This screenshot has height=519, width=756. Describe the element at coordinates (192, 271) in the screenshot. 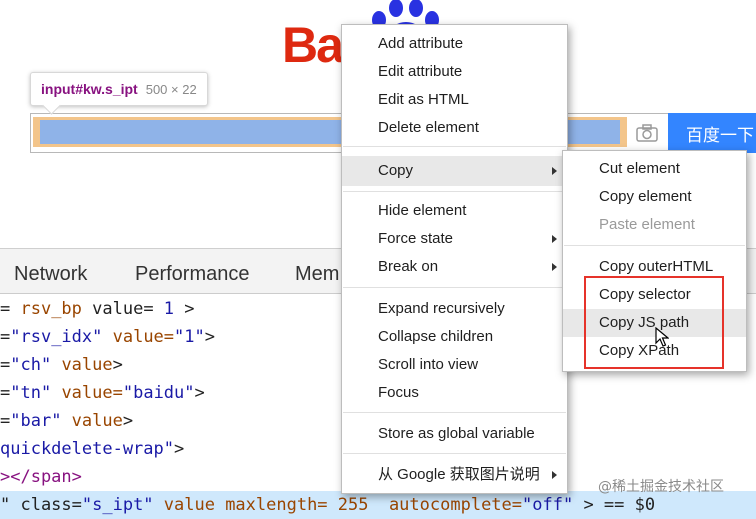

I see `tab-performance: Performance` at that location.